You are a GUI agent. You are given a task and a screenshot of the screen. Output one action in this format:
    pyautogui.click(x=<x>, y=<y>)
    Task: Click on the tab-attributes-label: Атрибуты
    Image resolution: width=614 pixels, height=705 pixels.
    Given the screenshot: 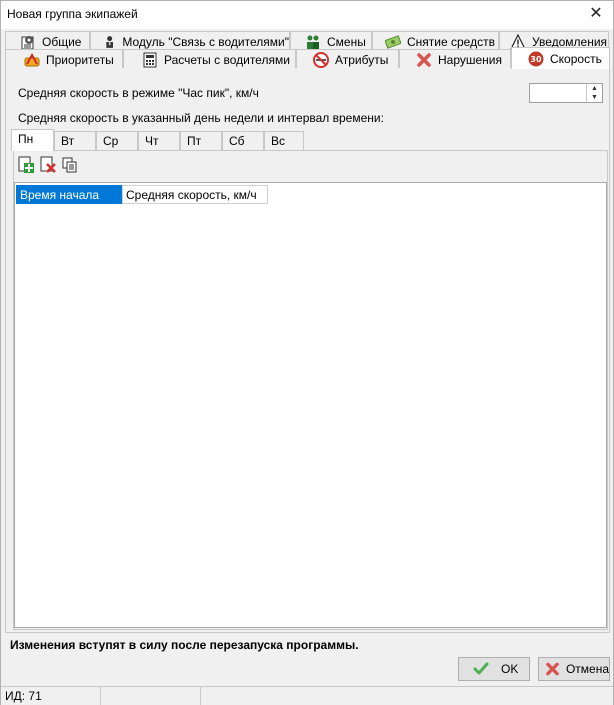 What is the action you would take?
    pyautogui.click(x=362, y=59)
    